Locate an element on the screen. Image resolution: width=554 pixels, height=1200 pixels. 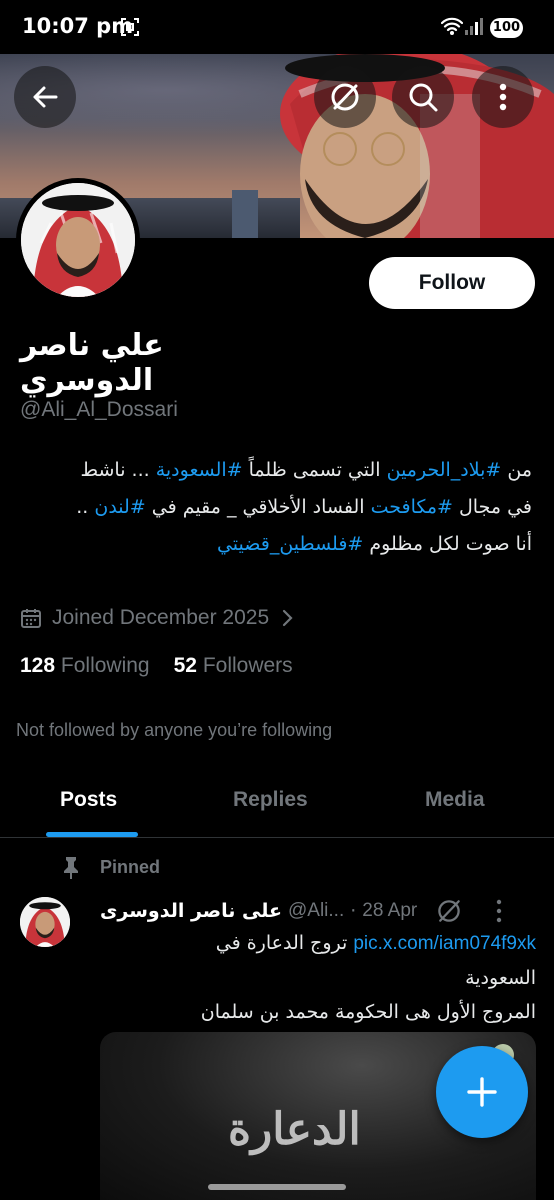
media-title: الدعارة is located at coordinates (294, 1129).